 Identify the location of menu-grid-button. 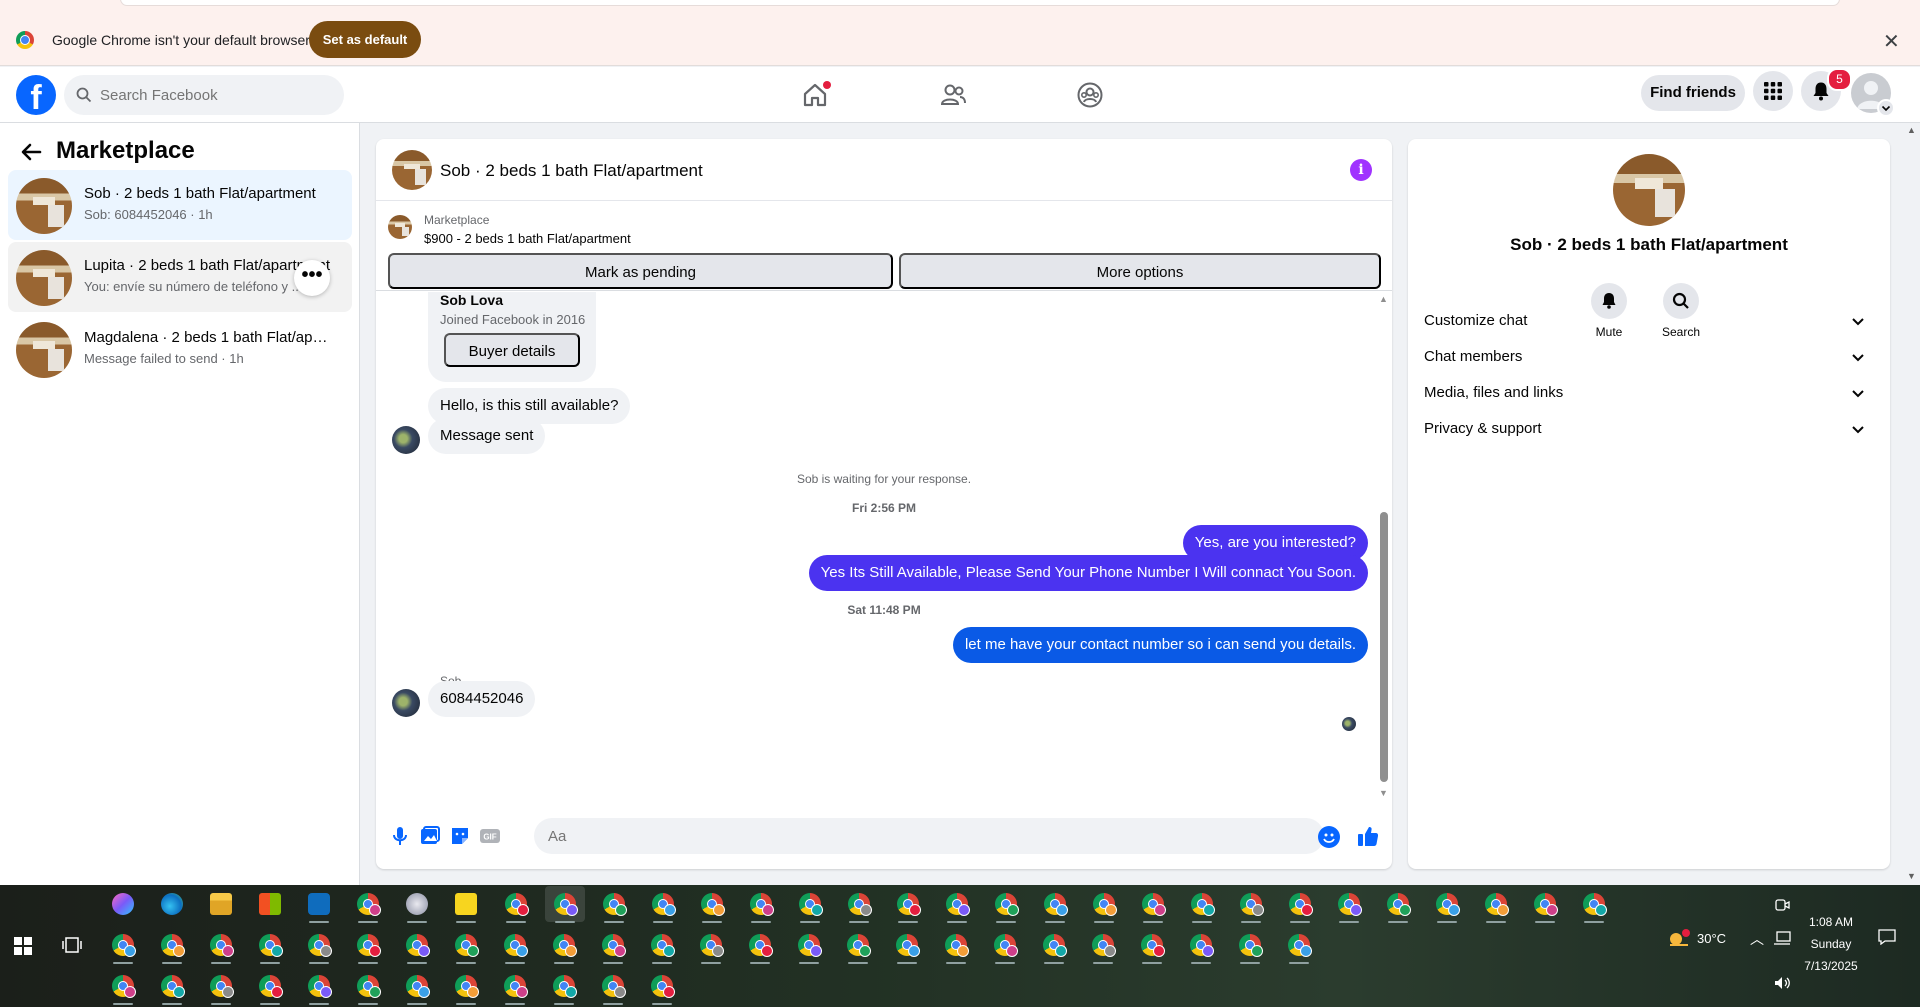
(1773, 91).